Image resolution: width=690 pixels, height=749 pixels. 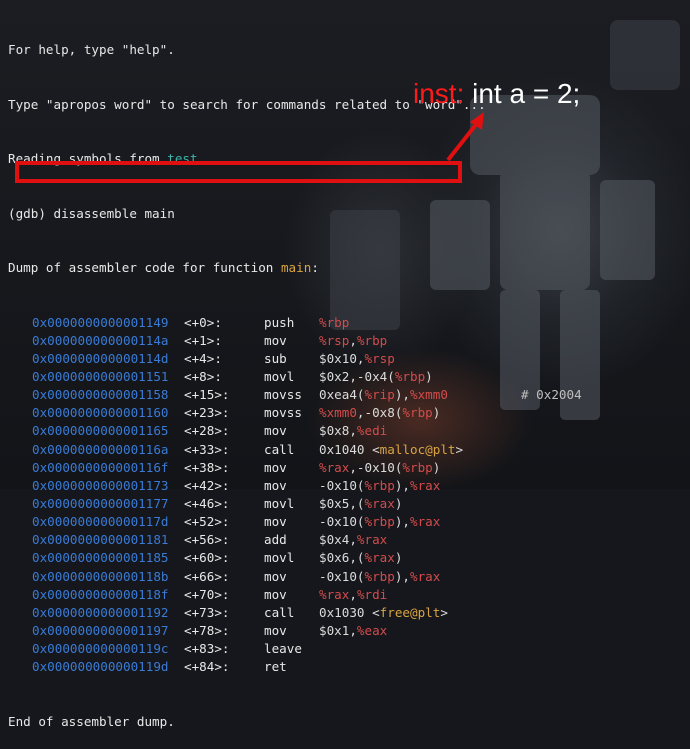 What do you see at coordinates (207, 431) in the screenshot?
I see `instruction-offset: <+28>:` at bounding box center [207, 431].